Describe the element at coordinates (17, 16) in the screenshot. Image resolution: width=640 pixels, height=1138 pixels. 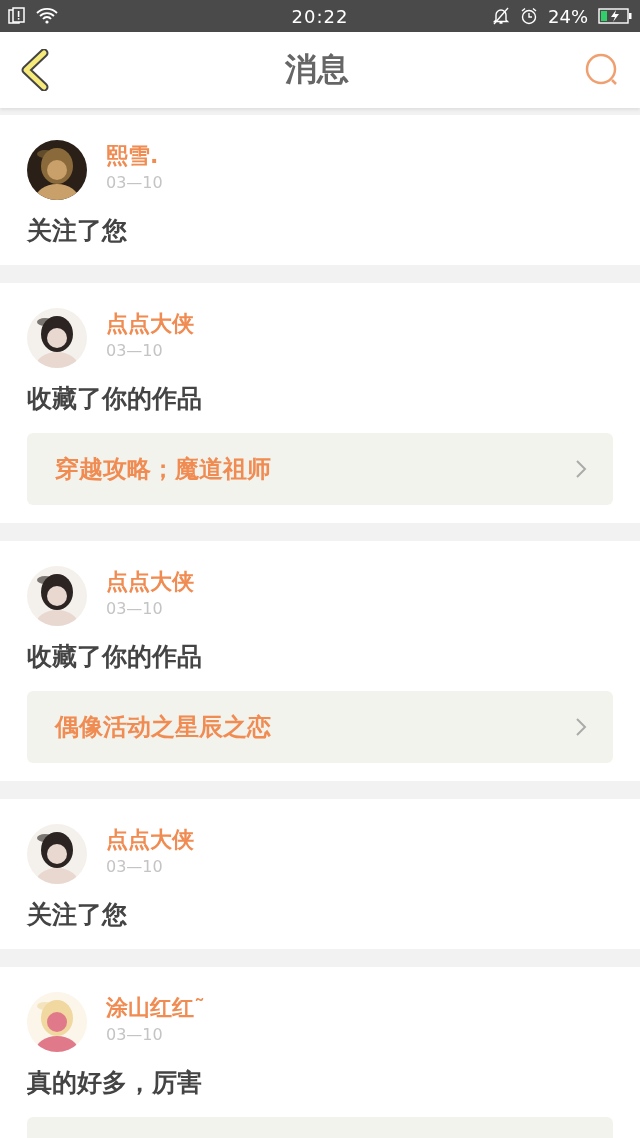
I see `sim-alert-icon` at that location.